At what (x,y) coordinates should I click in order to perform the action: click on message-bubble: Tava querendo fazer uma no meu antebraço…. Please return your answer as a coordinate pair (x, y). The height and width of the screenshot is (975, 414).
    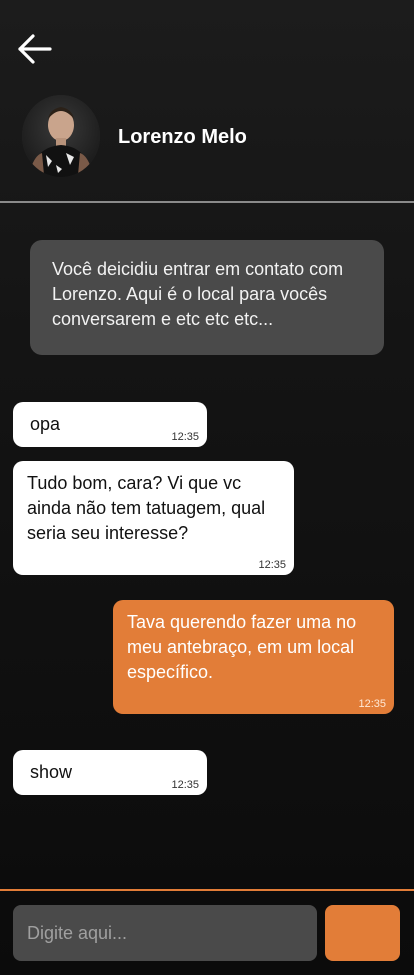
    Looking at the image, I should click on (253, 657).